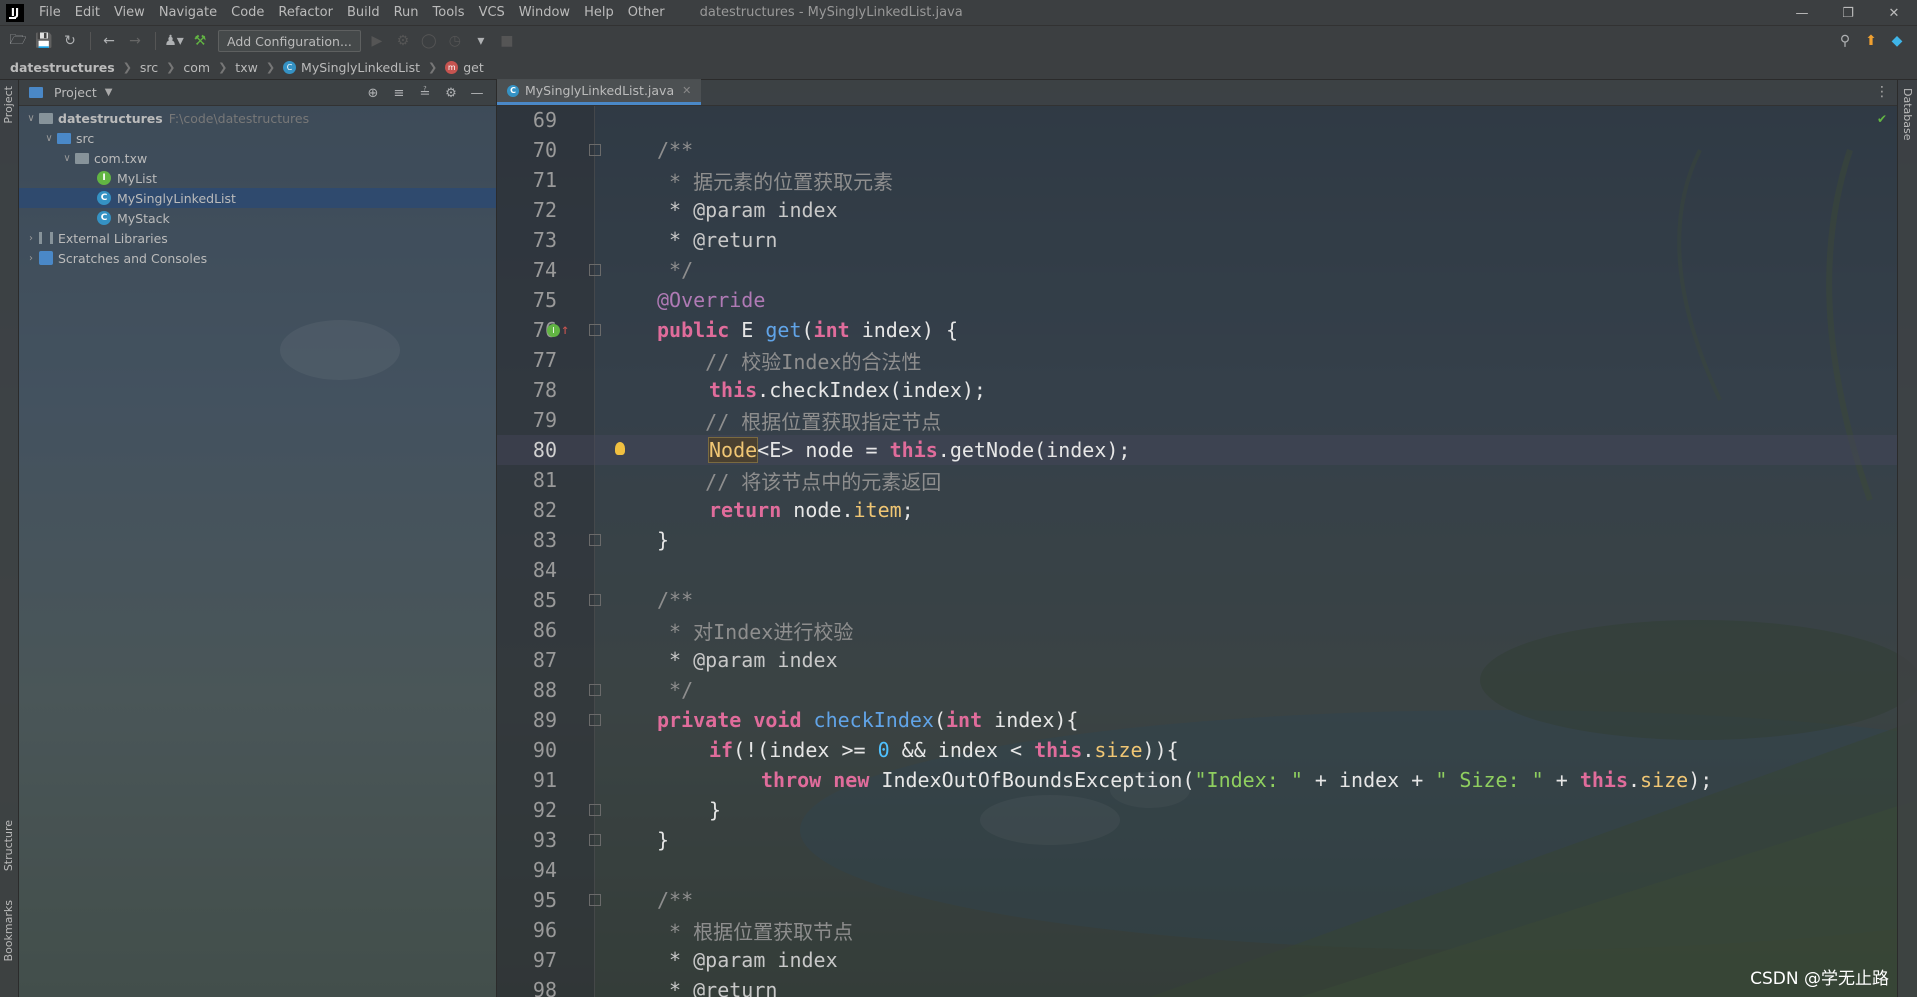 The image size is (1917, 997). Describe the element at coordinates (399, 93) in the screenshot. I see `expand-all-icon: ≡` at that location.